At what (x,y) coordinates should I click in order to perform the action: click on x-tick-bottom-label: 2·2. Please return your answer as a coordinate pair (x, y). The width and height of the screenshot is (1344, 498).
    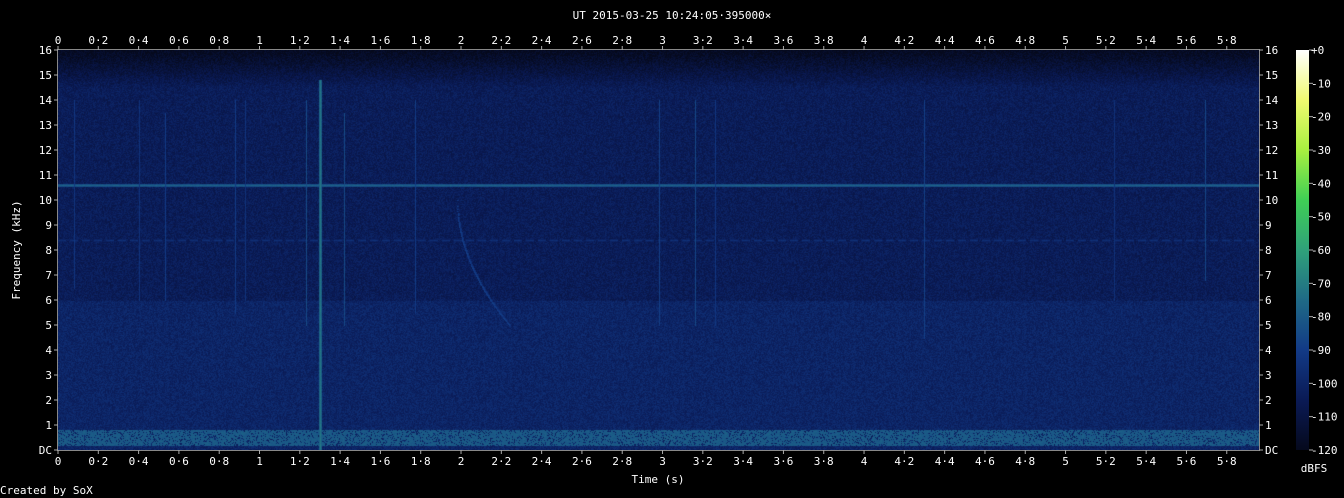
    Looking at the image, I should click on (501, 461).